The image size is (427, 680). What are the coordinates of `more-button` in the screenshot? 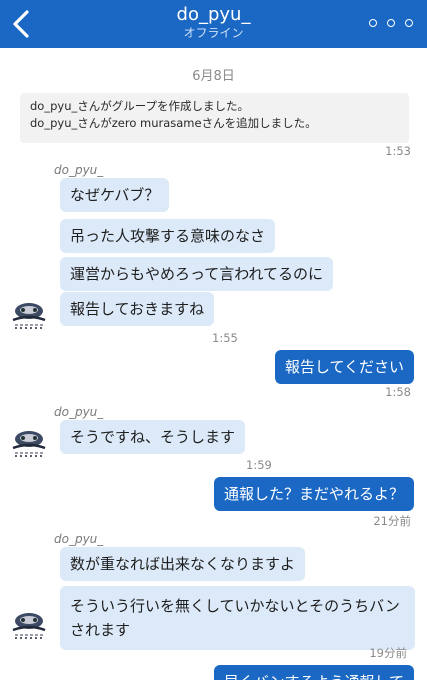 It's located at (391, 23).